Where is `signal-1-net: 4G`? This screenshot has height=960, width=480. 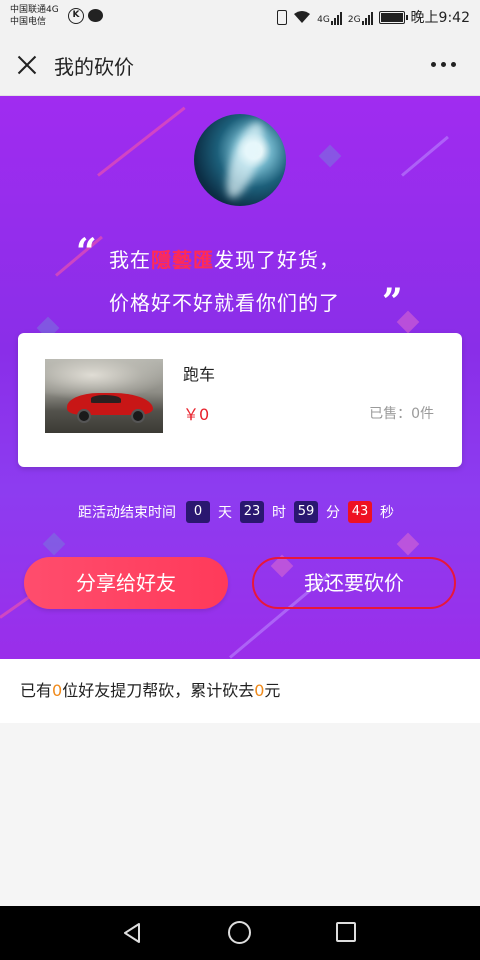 signal-1-net: 4G is located at coordinates (323, 20).